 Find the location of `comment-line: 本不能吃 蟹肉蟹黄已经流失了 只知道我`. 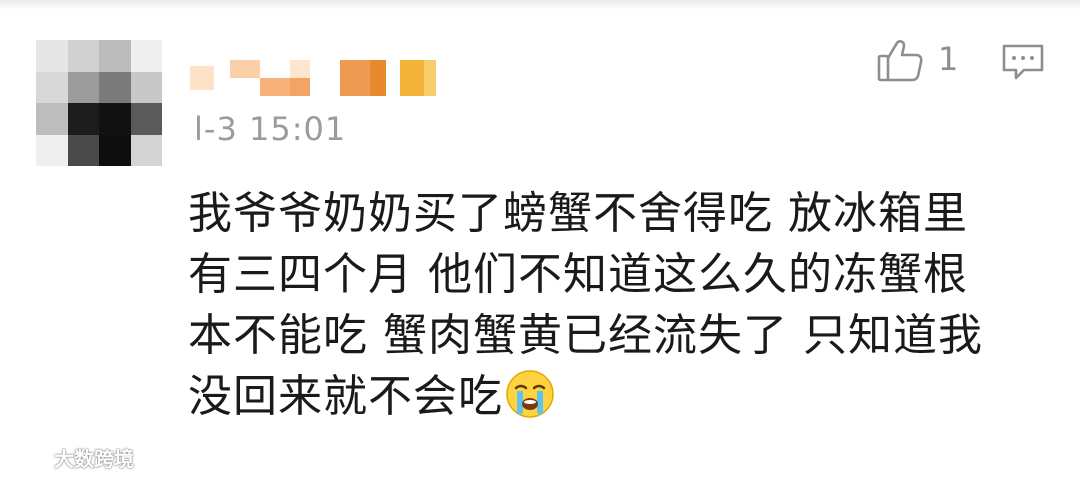

comment-line: 本不能吃 蟹肉蟹黄已经流失了 只知道我 is located at coordinates (585, 335).